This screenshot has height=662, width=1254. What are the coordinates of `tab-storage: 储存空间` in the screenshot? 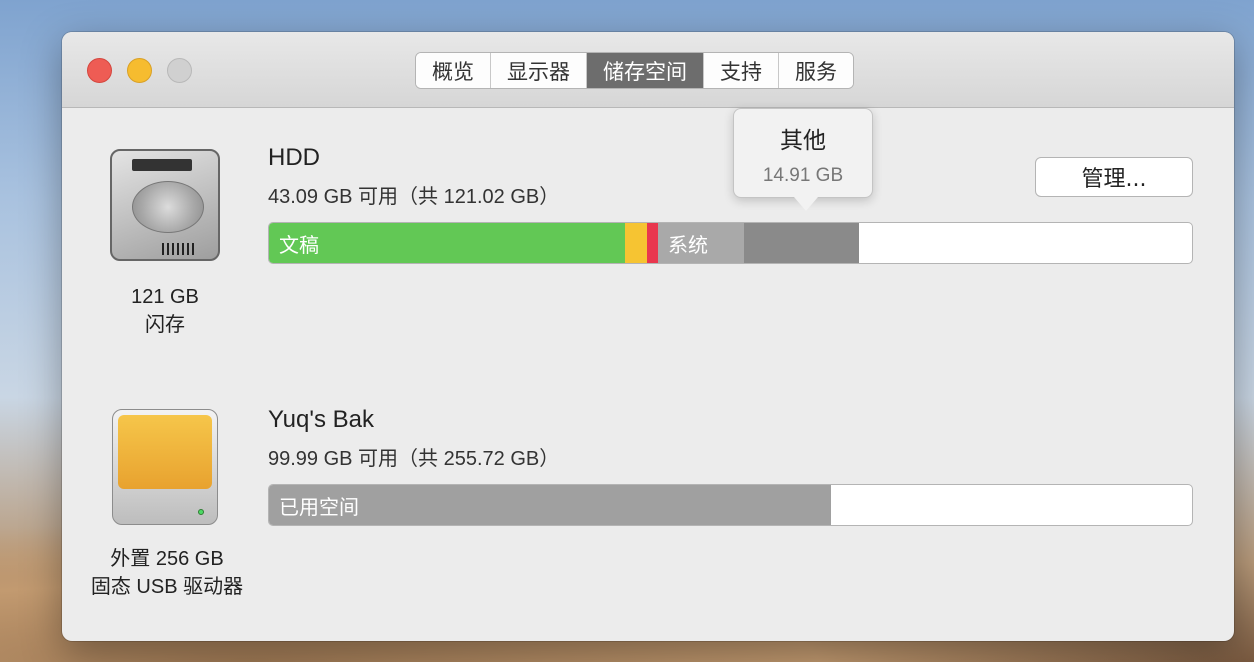 It's located at (645, 70).